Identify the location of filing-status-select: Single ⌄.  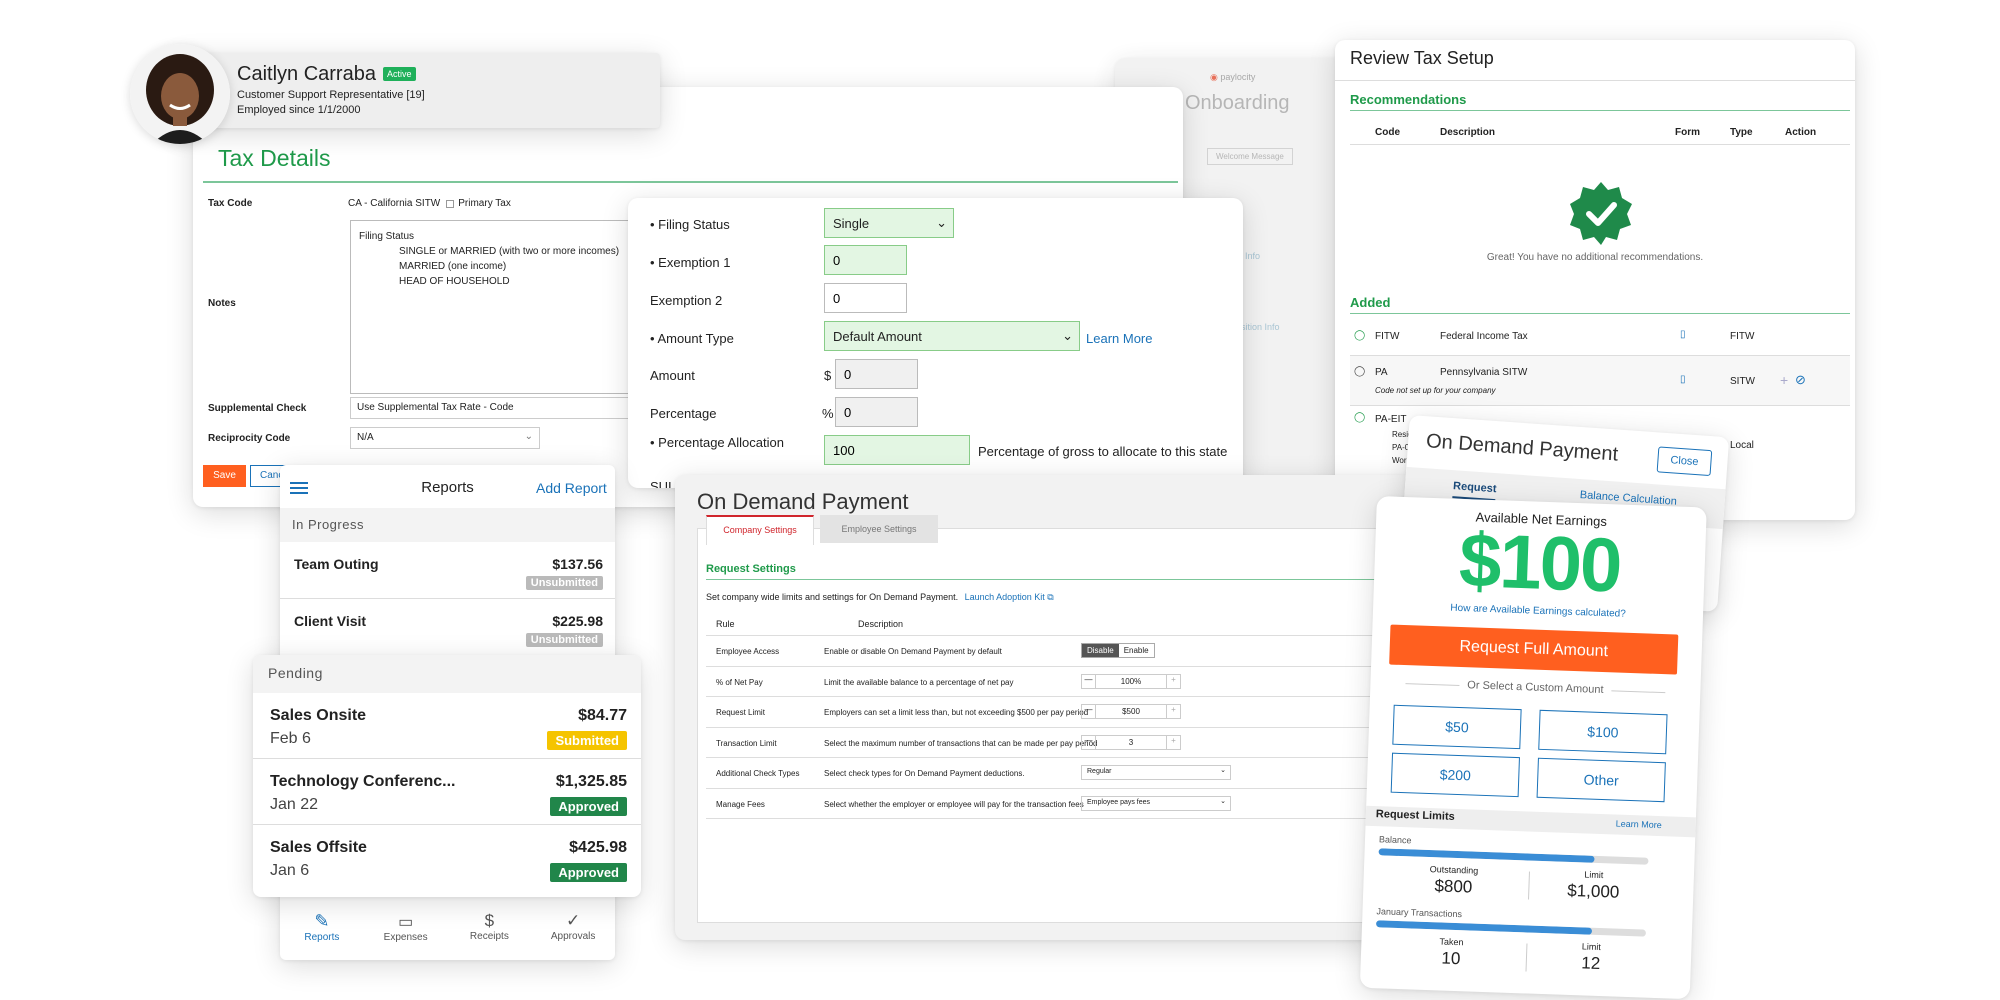
(889, 223).